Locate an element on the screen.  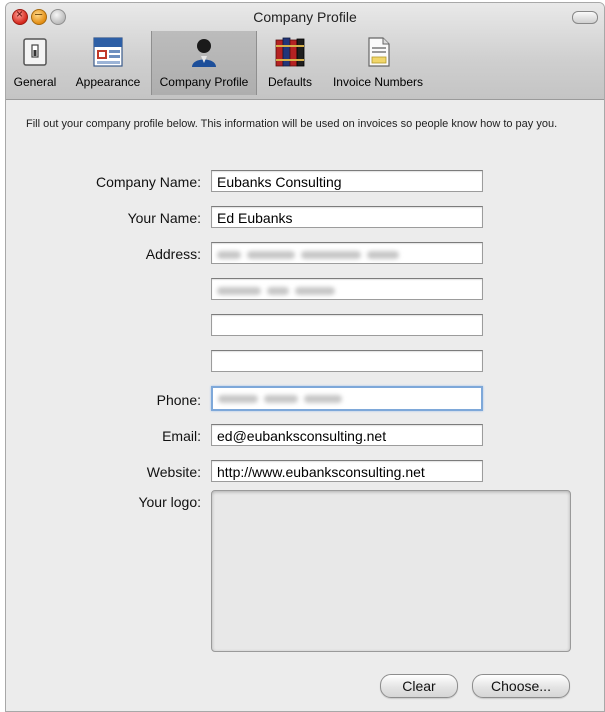
tab-label: Invoice Numbers is located at coordinates (378, 82).